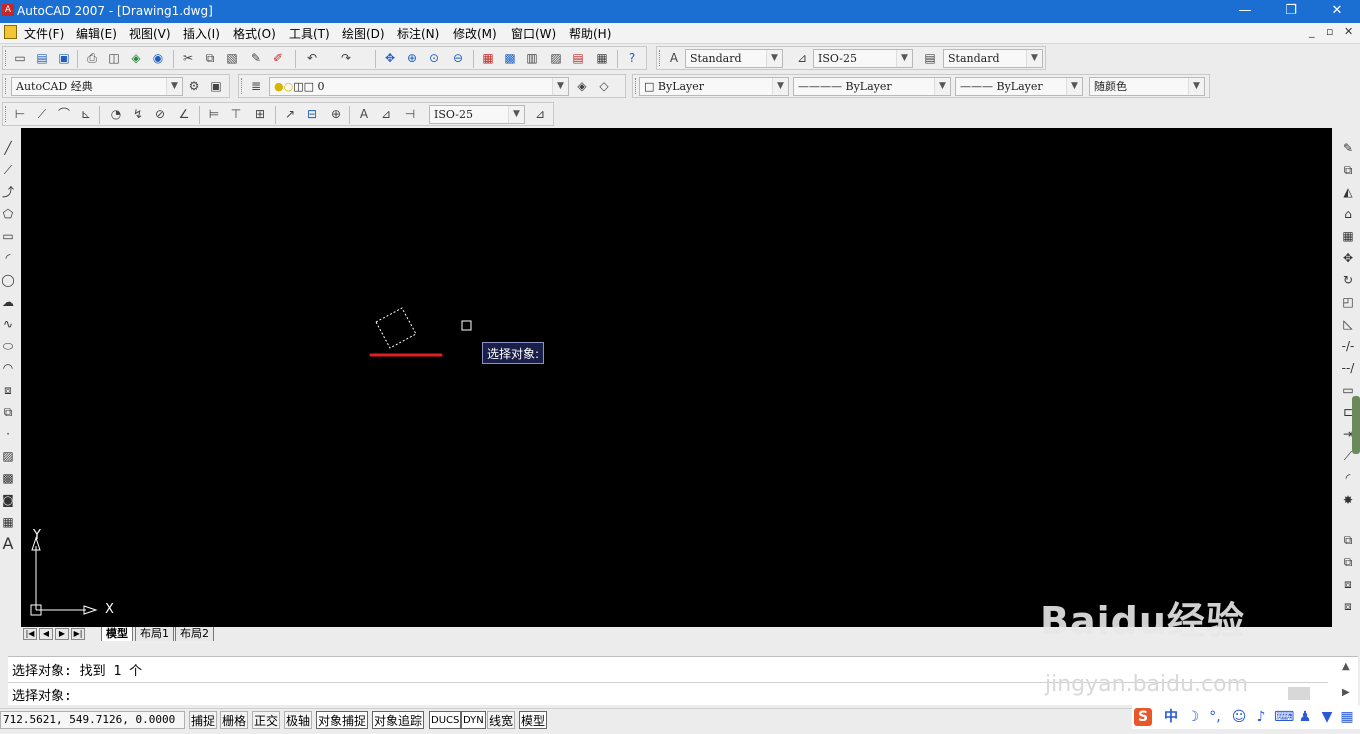  What do you see at coordinates (802, 58) in the screenshot?
I see `dim-style-icon: ⊿` at bounding box center [802, 58].